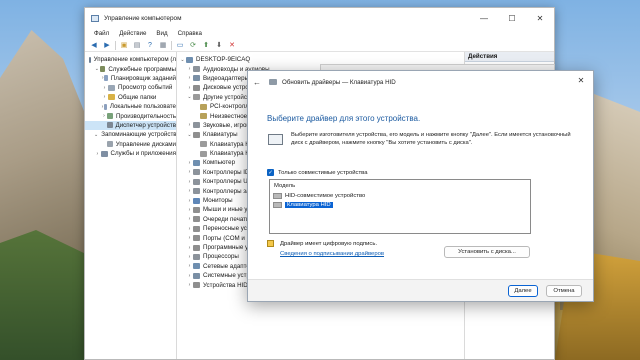 This screenshot has width=640, height=360. Describe the element at coordinates (130, 78) in the screenshot. I see `console-tree-item: › Планировщик заданий` at that location.